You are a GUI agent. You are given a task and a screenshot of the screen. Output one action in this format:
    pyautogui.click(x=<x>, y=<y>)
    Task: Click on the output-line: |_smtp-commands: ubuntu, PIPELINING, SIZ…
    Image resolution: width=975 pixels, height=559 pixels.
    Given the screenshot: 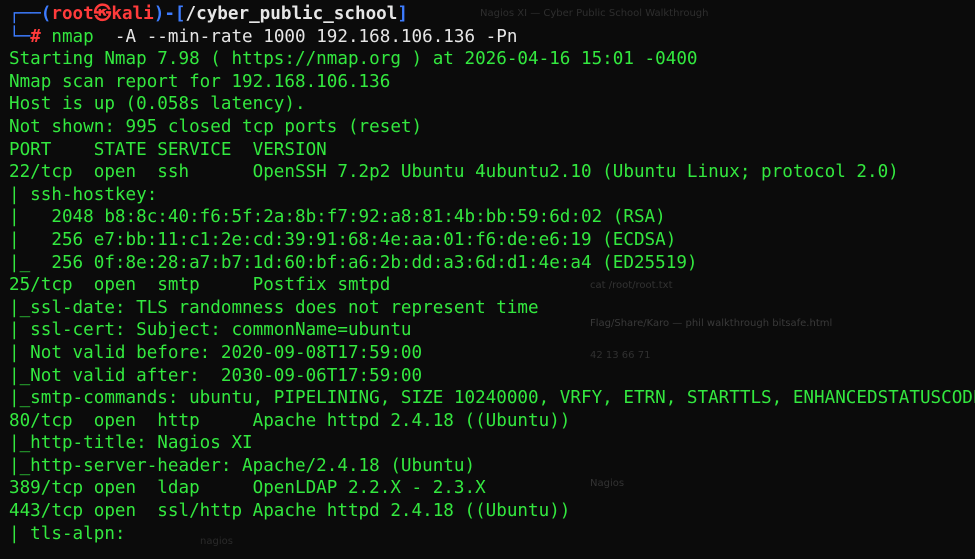 What is the action you would take?
    pyautogui.click(x=492, y=398)
    